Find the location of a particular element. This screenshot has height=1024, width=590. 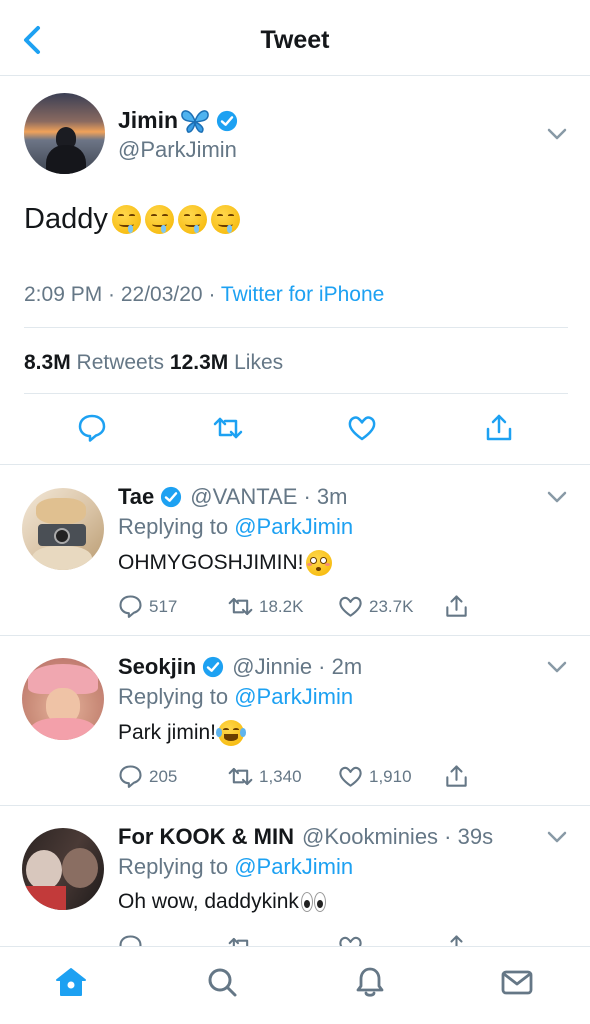

reply-text: Oh wow, daddykink is located at coordinates (222, 902).